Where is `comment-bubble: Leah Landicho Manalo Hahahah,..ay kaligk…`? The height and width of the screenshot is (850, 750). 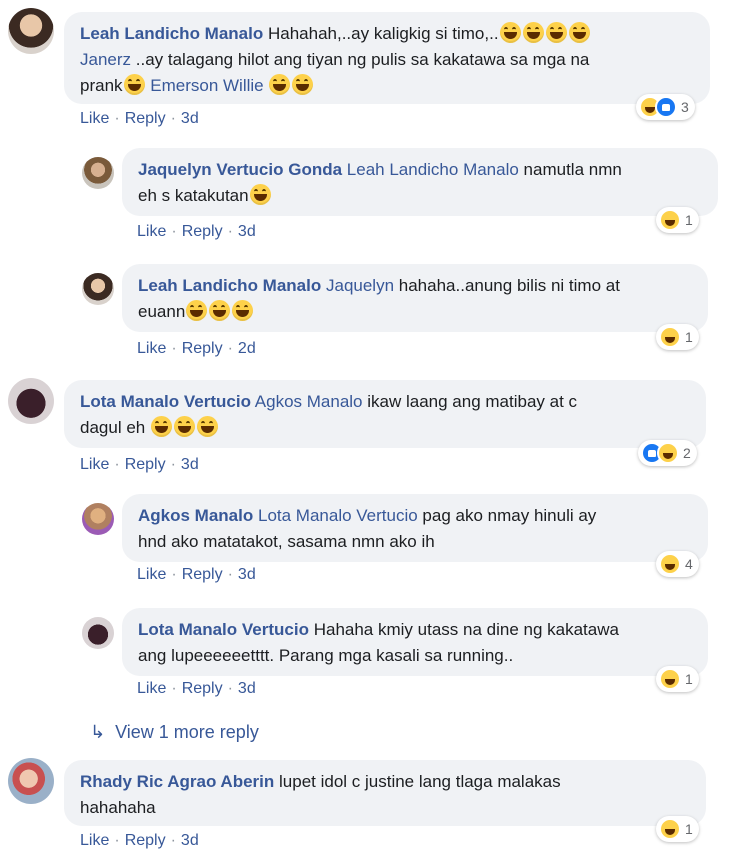 comment-bubble: Leah Landicho Manalo Hahahah,..ay kaligk… is located at coordinates (387, 58).